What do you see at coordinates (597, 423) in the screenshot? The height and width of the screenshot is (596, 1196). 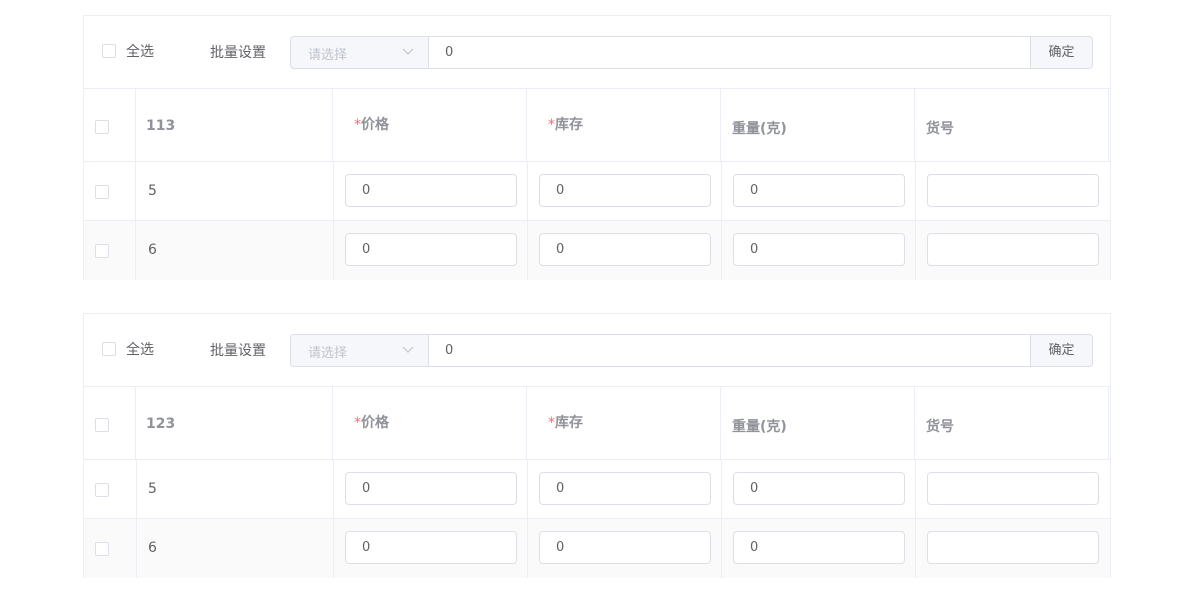 I see `table-header-row: 123 *价格 *库存 重量(克) 货号` at bounding box center [597, 423].